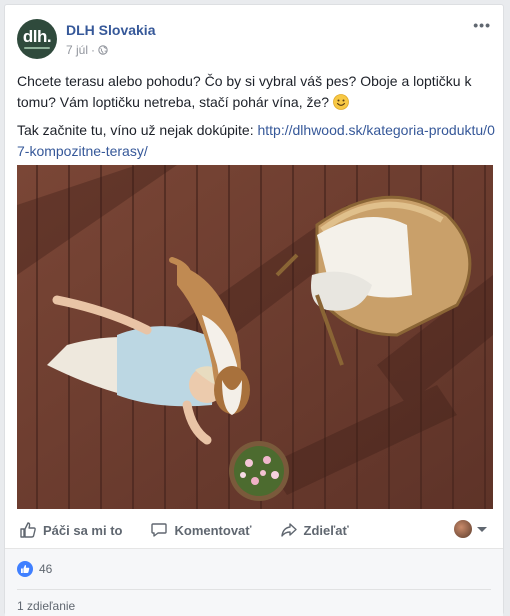 The image size is (510, 616). Describe the element at coordinates (254, 39) in the screenshot. I see `post-header: dlh. DLH Slovakia 7 júl · •••` at that location.